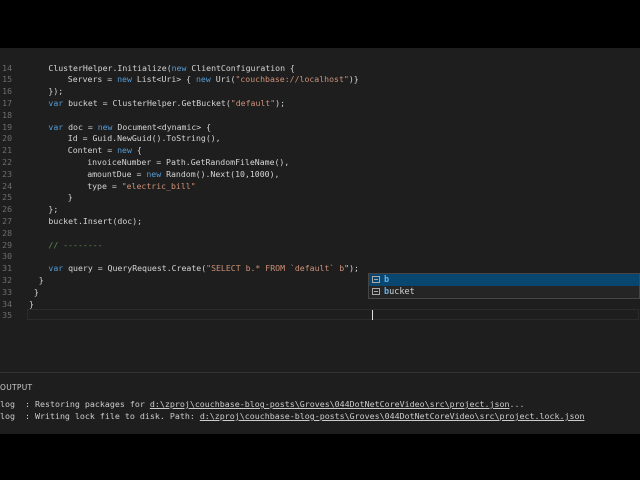  What do you see at coordinates (320, 128) in the screenshot?
I see `code-line: 19 var doc = new Document<dynamic> {` at bounding box center [320, 128].